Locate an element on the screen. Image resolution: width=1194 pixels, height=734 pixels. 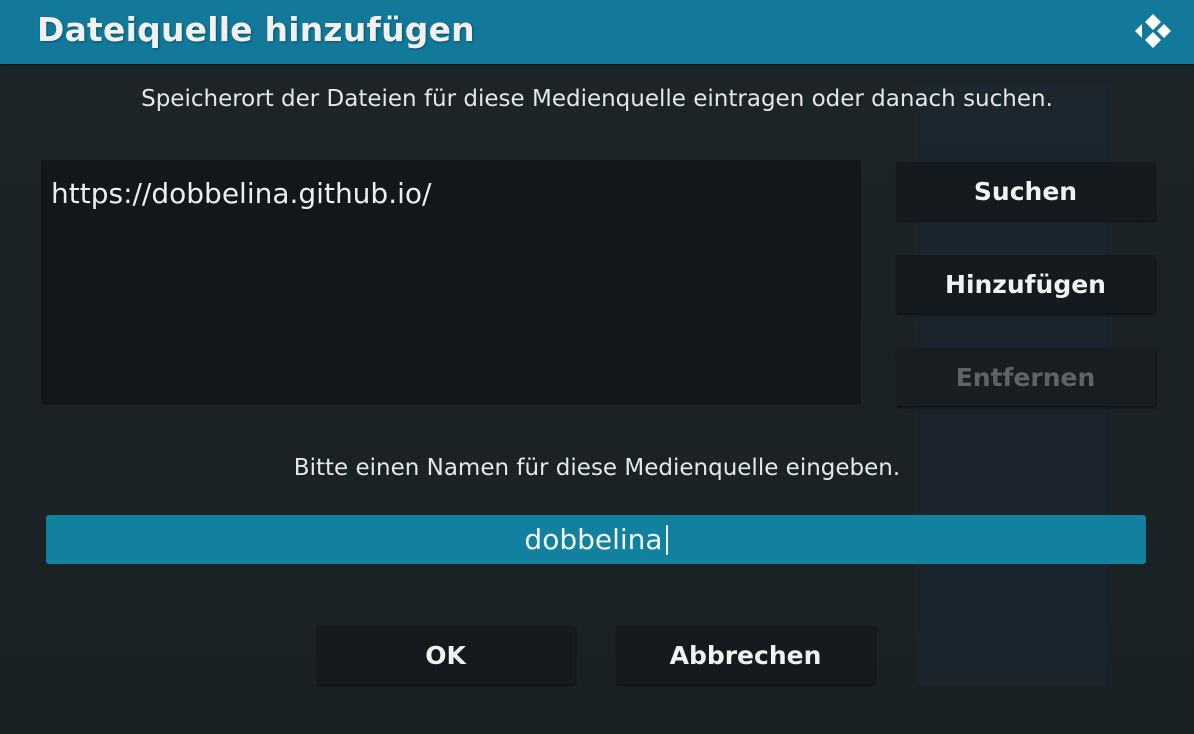
text-caret is located at coordinates (666, 539).